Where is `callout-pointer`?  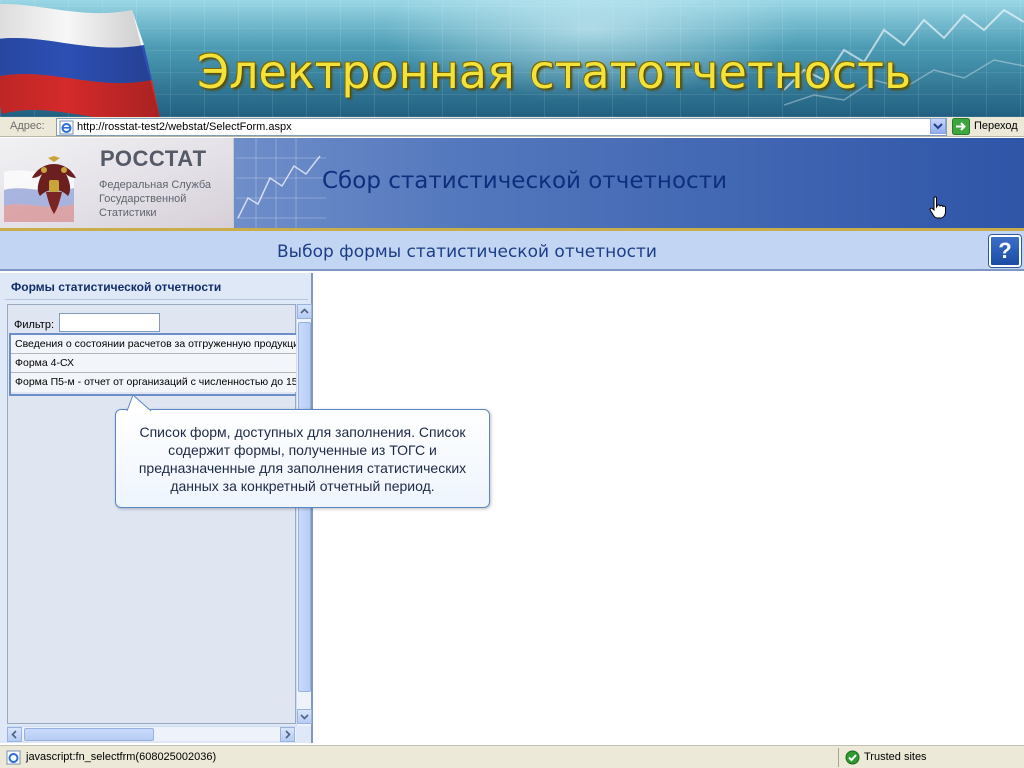 callout-pointer is located at coordinates (139, 403).